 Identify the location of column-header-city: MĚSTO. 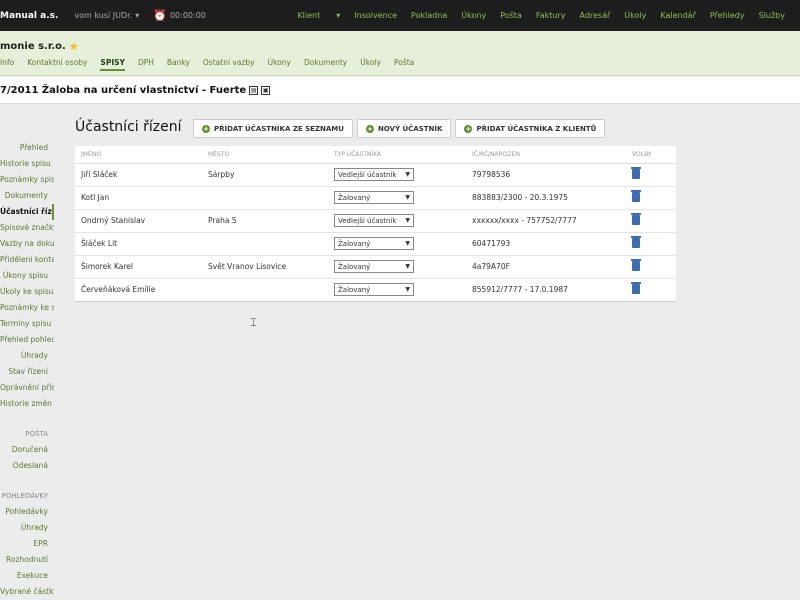
(265, 155).